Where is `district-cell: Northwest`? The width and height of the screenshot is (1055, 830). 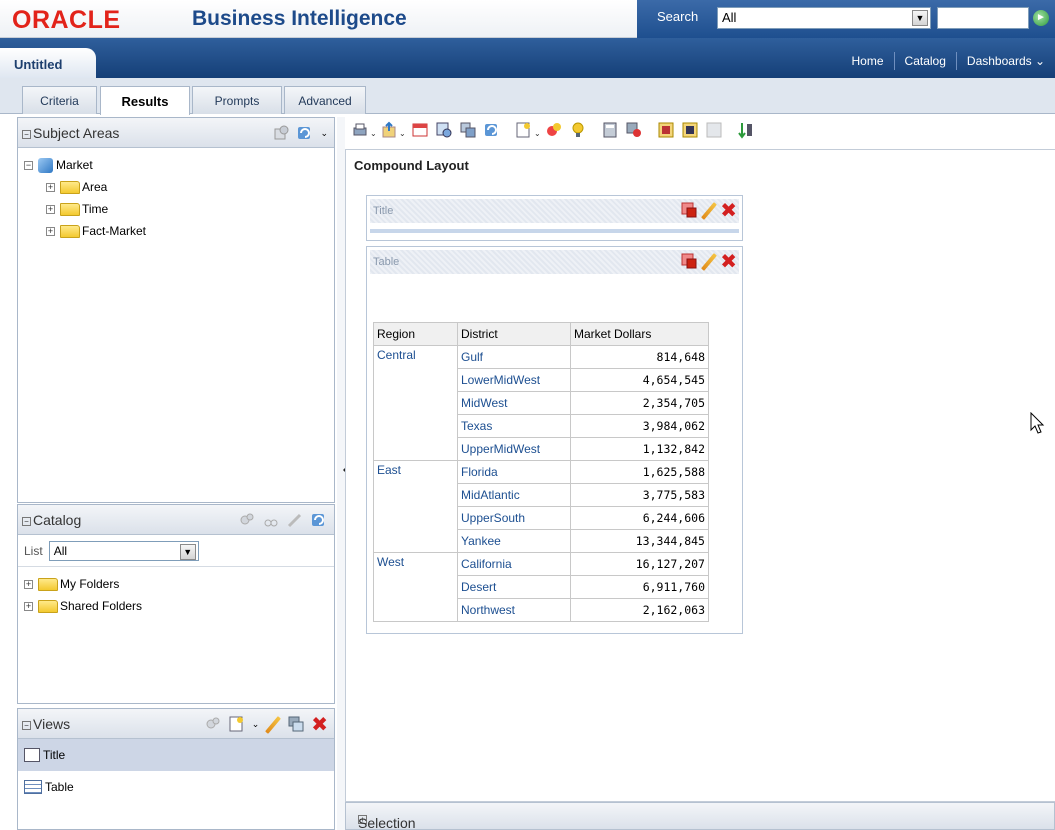
district-cell: Northwest is located at coordinates (514, 610).